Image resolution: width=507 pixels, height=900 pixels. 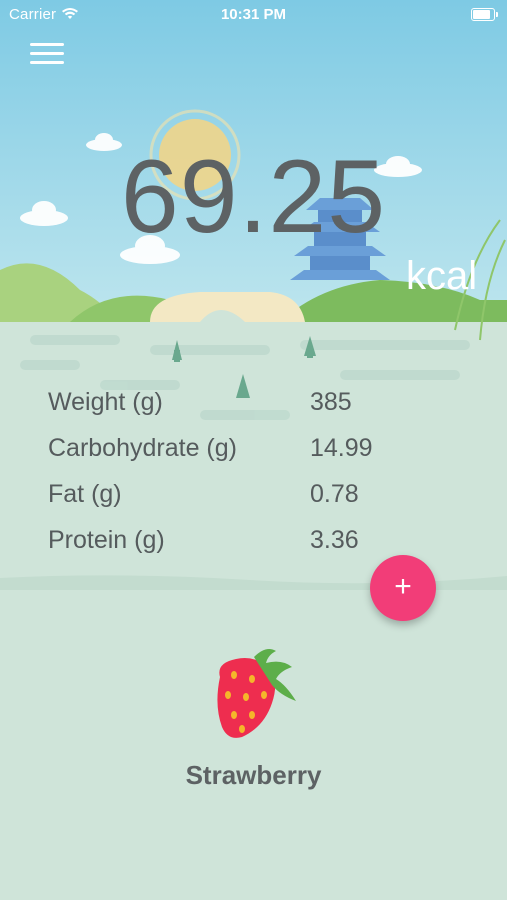 I want to click on food-name: Strawberry, so click(x=253, y=775).